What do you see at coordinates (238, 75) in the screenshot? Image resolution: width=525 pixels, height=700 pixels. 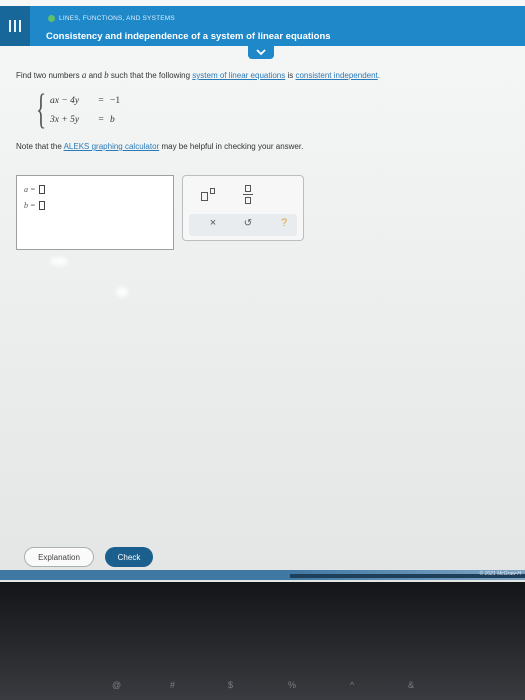 I see `system-of-equations-link: system of linear equations` at bounding box center [238, 75].